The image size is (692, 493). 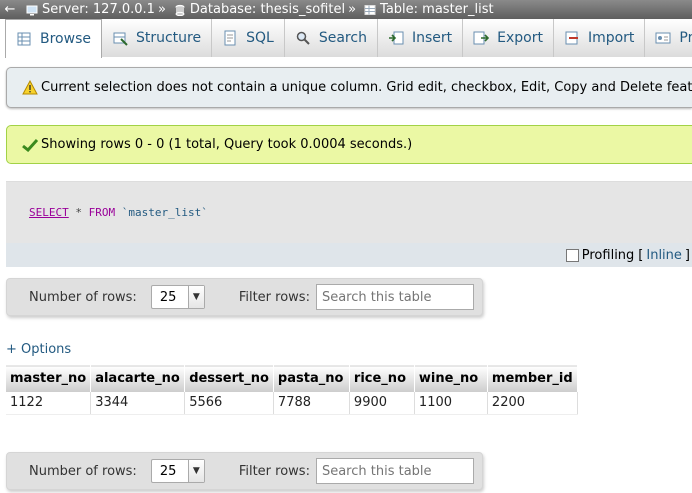 What do you see at coordinates (311, 378) in the screenshot?
I see `column-header: pasta_no` at bounding box center [311, 378].